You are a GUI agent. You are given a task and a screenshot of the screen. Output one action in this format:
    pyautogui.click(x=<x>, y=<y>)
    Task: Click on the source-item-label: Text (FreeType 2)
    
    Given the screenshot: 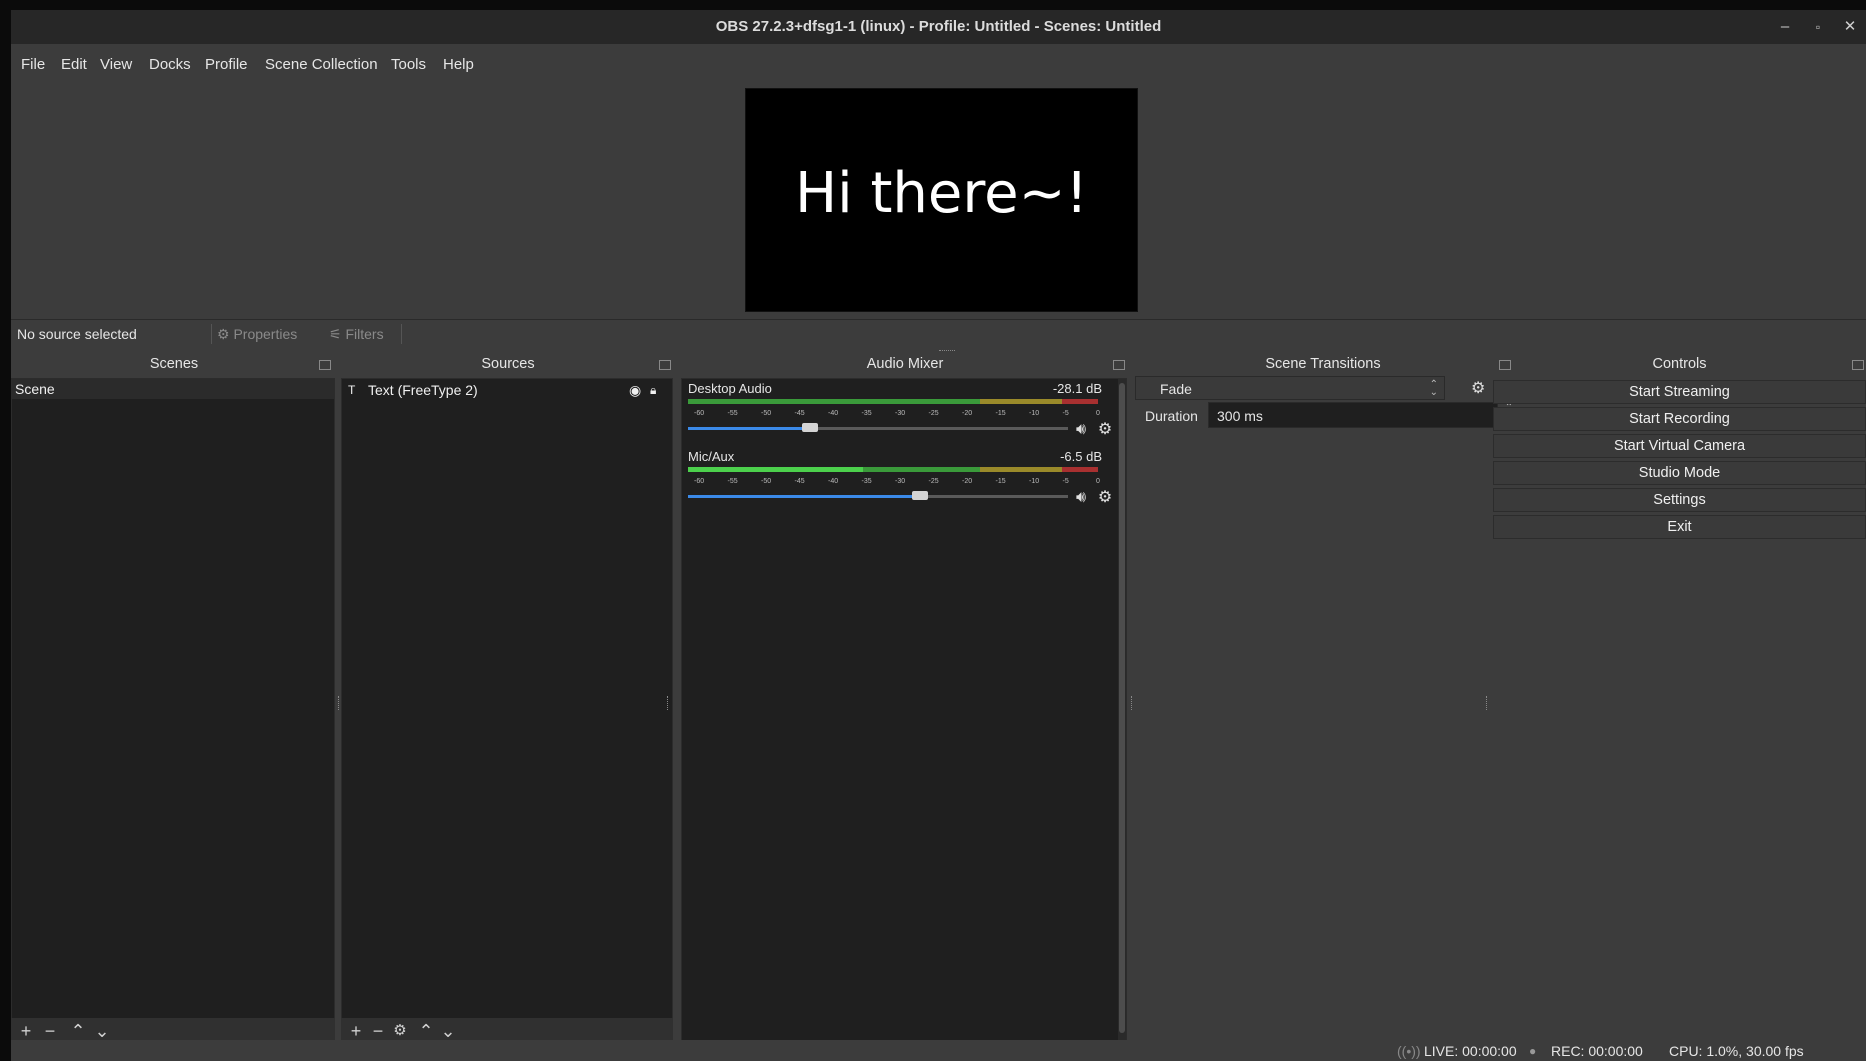 What is the action you would take?
    pyautogui.click(x=423, y=390)
    